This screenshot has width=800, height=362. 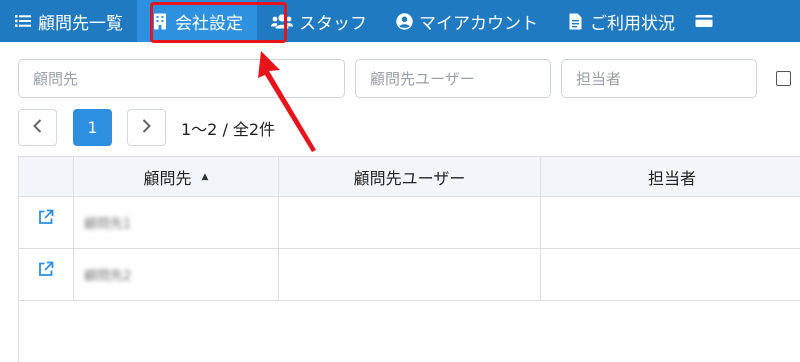 What do you see at coordinates (575, 21) in the screenshot?
I see `document-icon` at bounding box center [575, 21].